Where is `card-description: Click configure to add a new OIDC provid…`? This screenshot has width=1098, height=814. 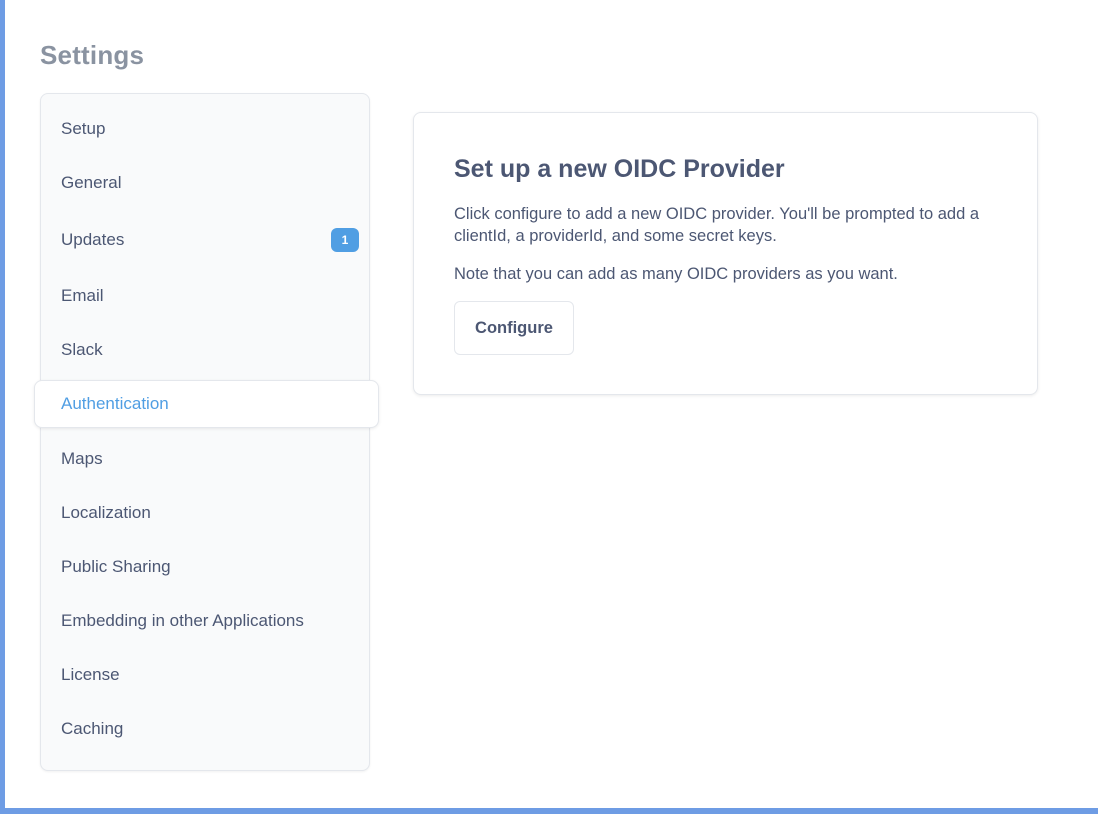 card-description: Click configure to add a new OIDC provid… is located at coordinates (717, 225).